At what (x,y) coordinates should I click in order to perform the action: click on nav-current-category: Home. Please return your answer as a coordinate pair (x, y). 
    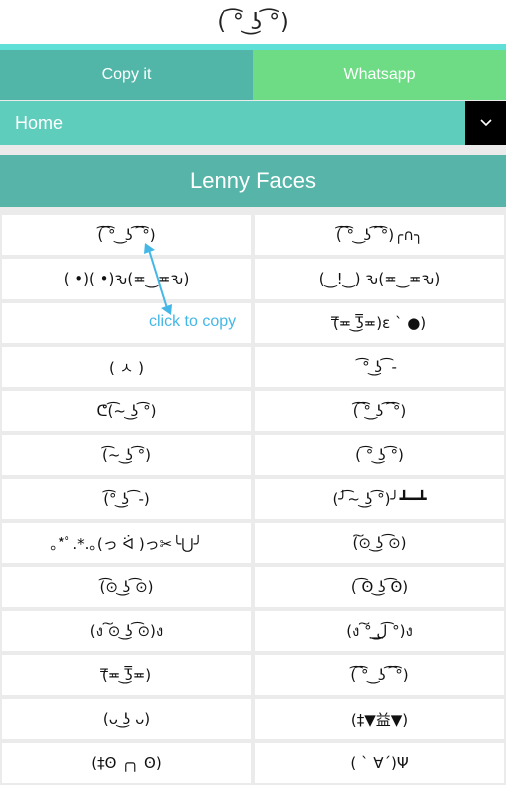
    Looking at the image, I should click on (232, 123).